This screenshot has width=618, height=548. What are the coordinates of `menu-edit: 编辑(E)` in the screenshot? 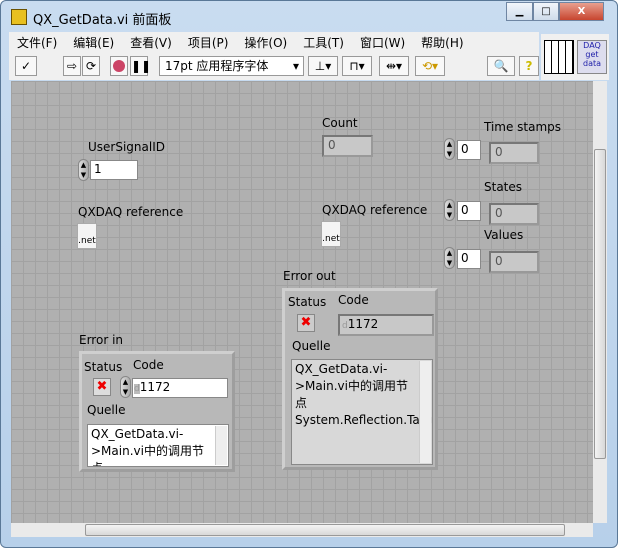 It's located at (93, 42).